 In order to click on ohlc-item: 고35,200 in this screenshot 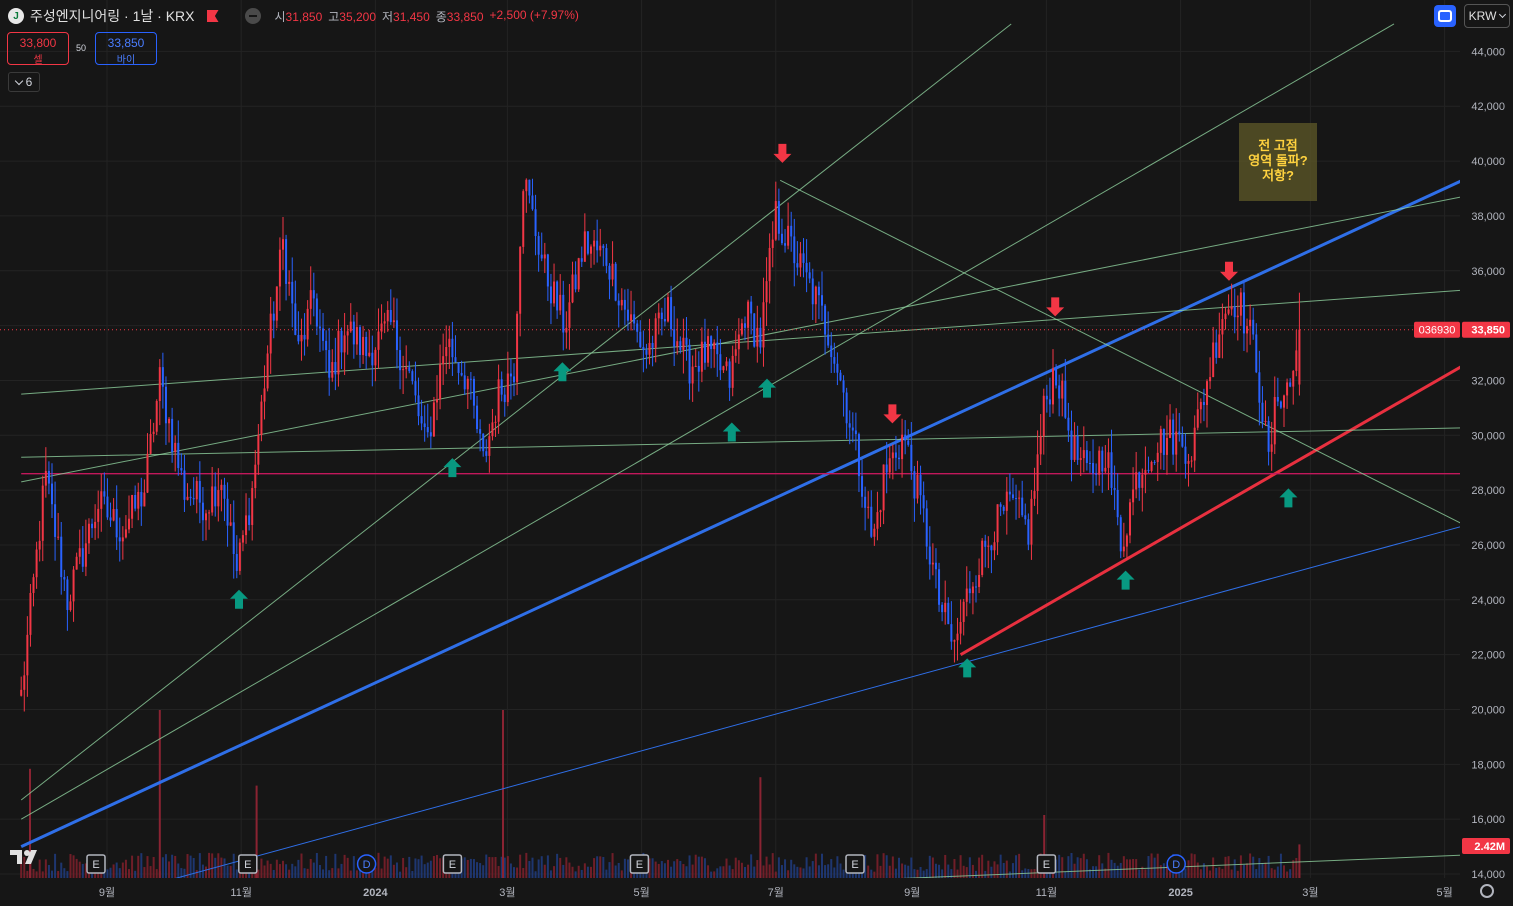, I will do `click(352, 16)`.